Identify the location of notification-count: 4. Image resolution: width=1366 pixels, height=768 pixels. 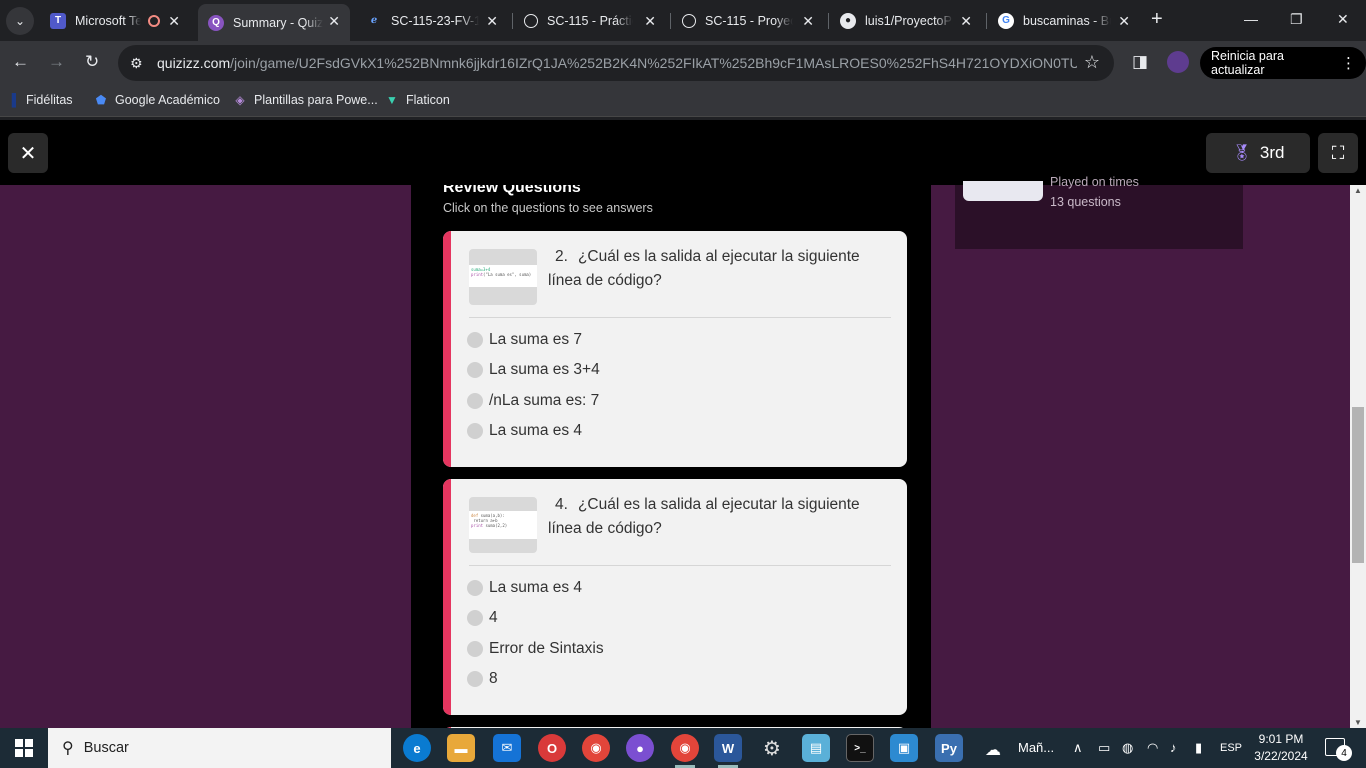
(1344, 753).